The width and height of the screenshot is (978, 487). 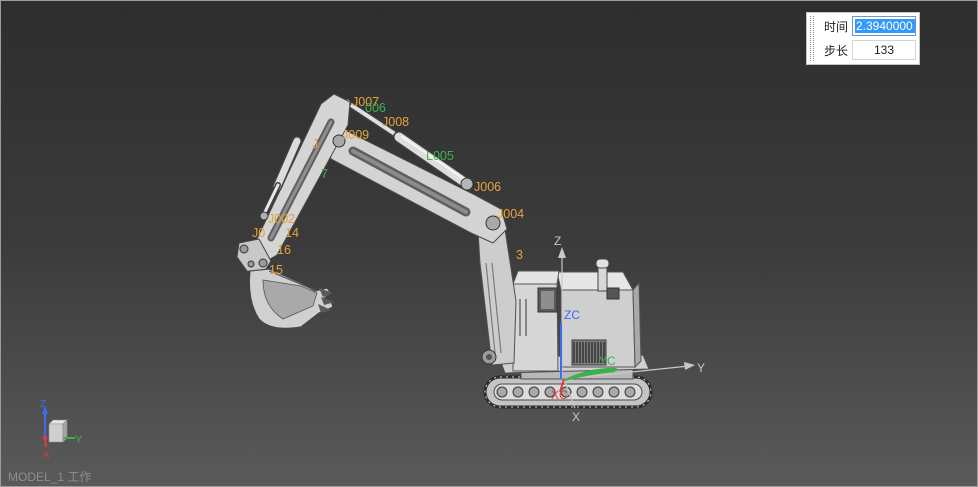 I want to click on triad-y-label: Y, so click(x=79, y=440).